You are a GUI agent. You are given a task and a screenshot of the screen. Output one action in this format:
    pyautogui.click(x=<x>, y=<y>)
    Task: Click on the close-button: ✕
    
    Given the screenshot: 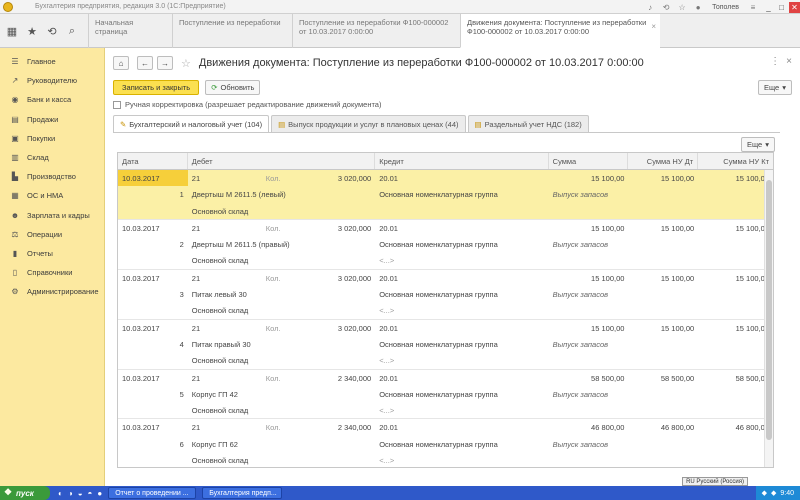 What is the action you would take?
    pyautogui.click(x=794, y=7)
    